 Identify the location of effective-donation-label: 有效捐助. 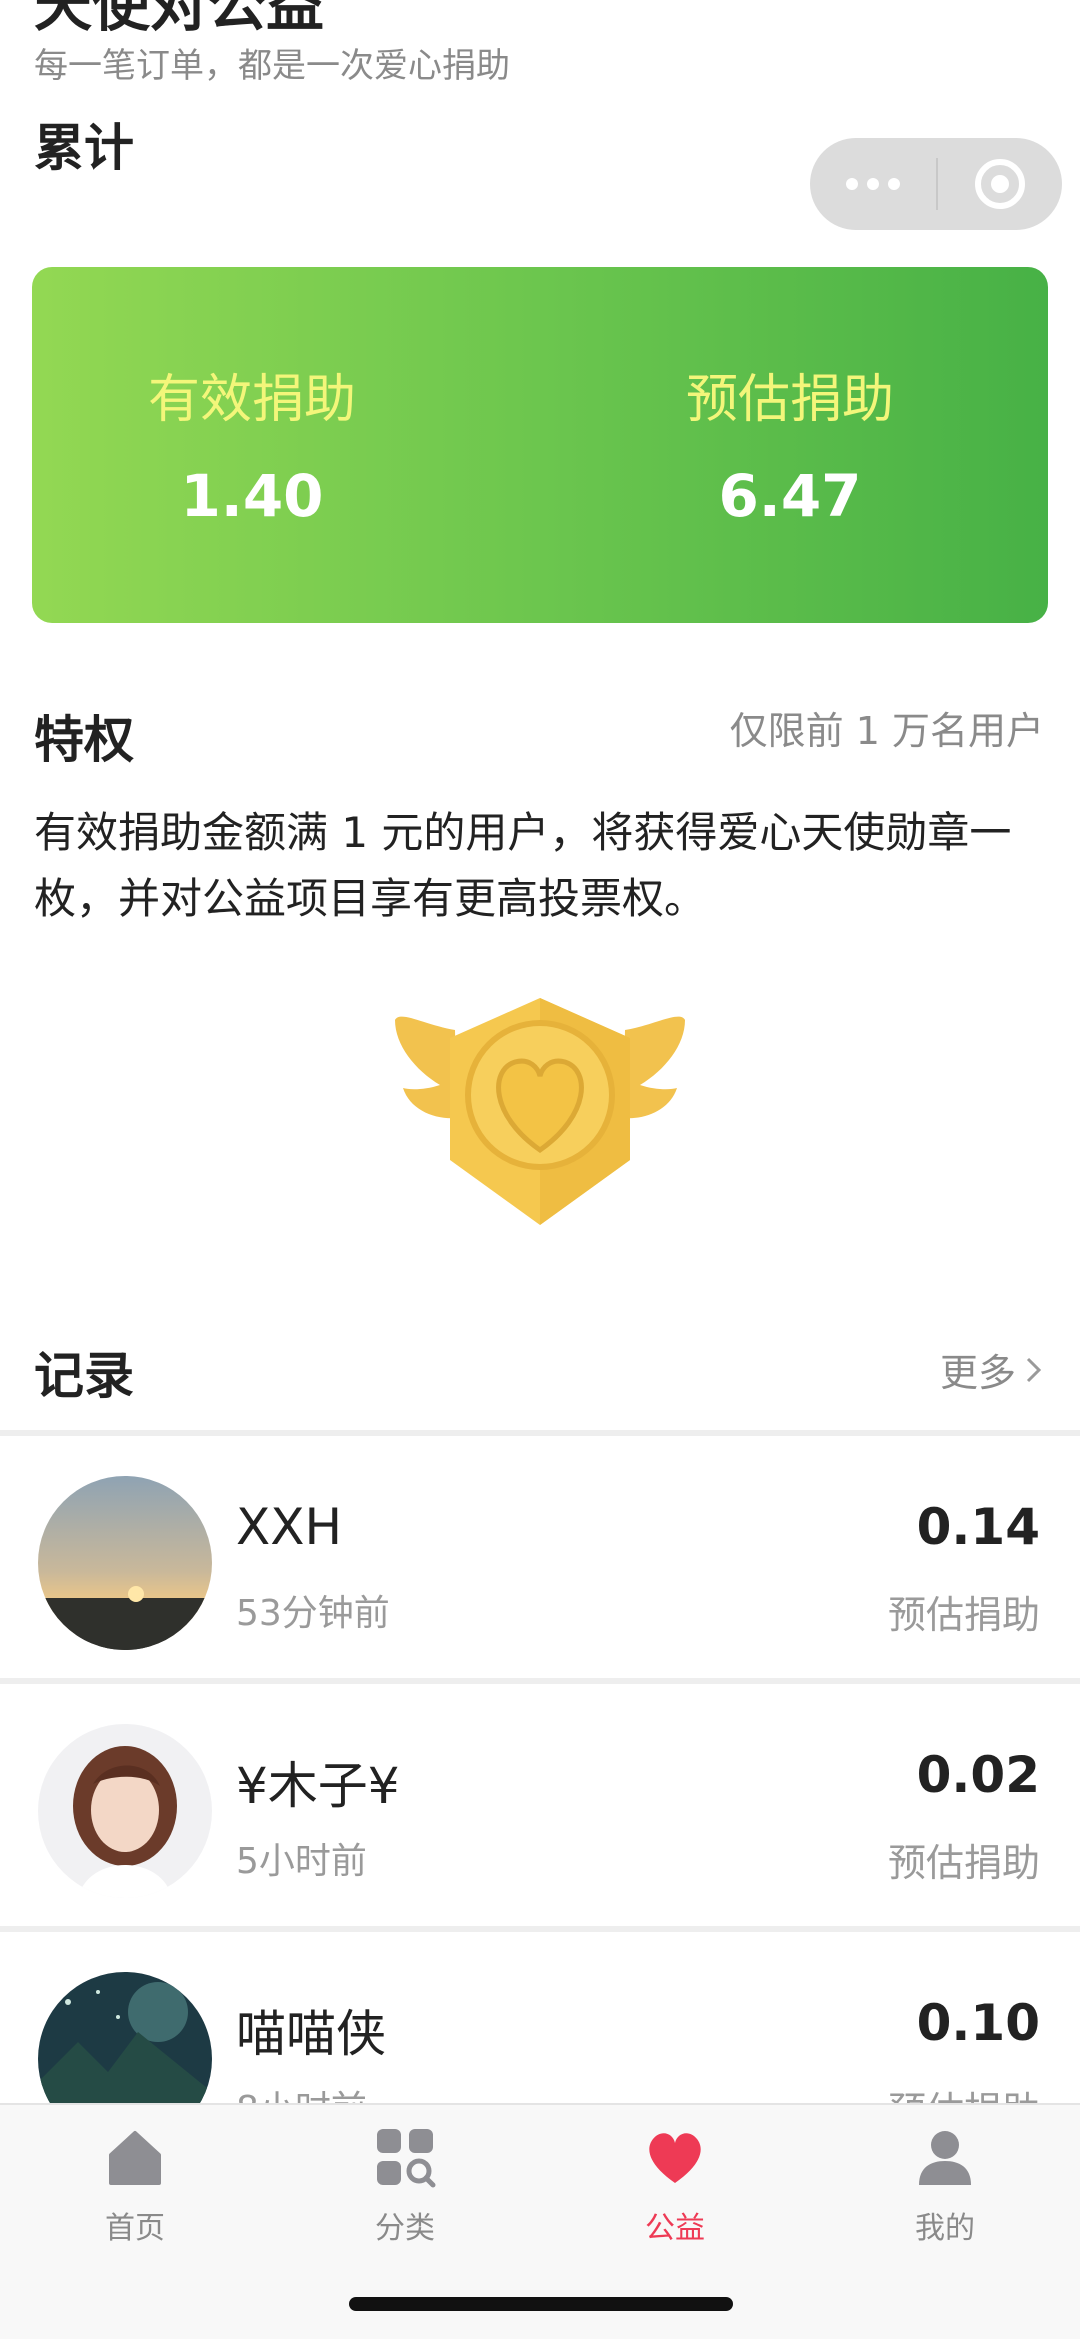
(251, 400).